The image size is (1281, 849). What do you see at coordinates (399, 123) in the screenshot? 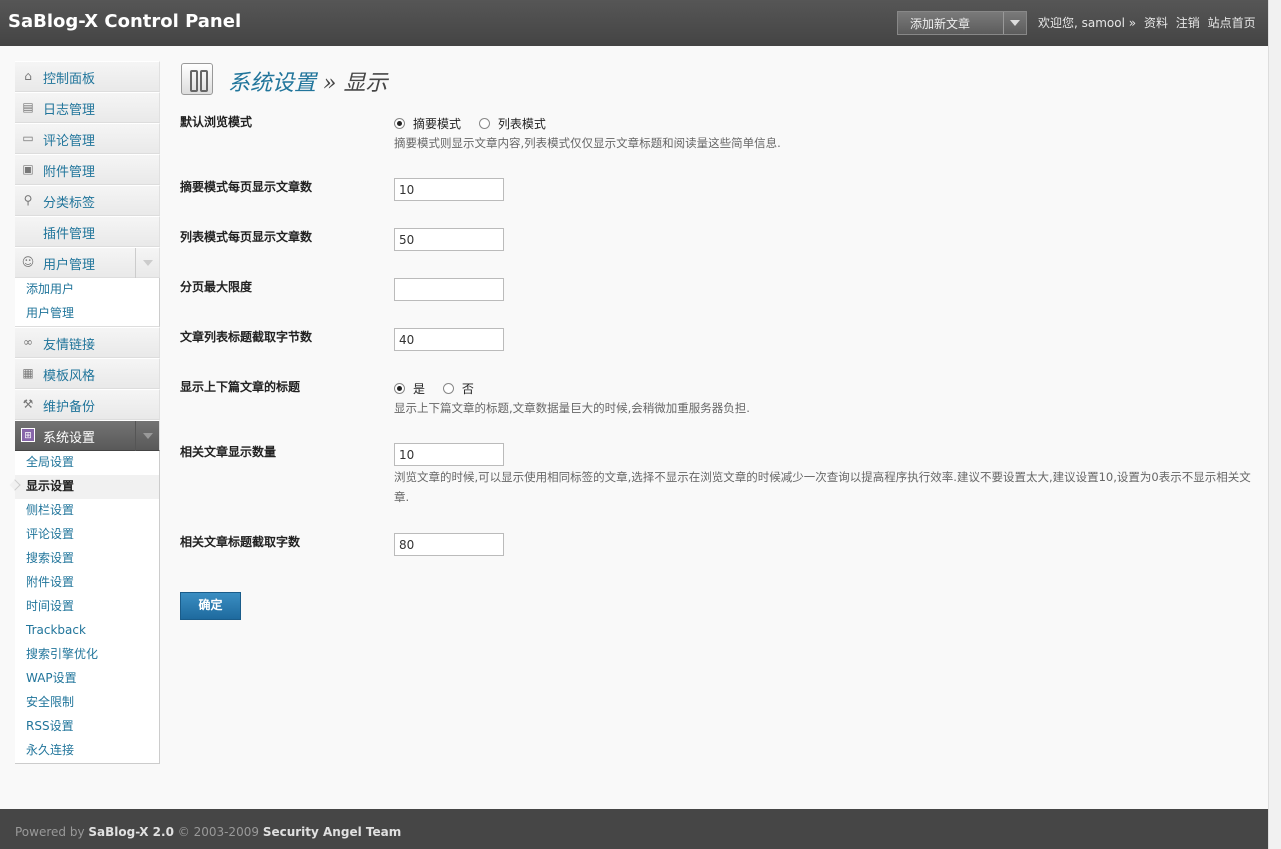
I see `radio-summary-mode` at bounding box center [399, 123].